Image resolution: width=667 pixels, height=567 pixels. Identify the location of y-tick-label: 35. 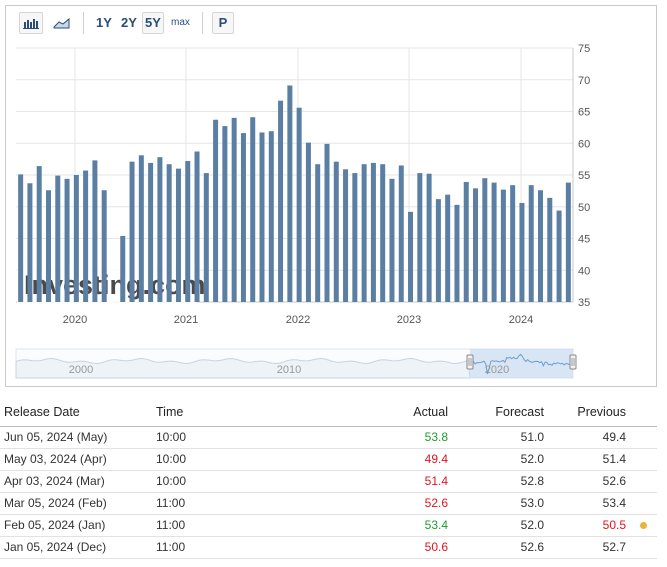
(584, 303).